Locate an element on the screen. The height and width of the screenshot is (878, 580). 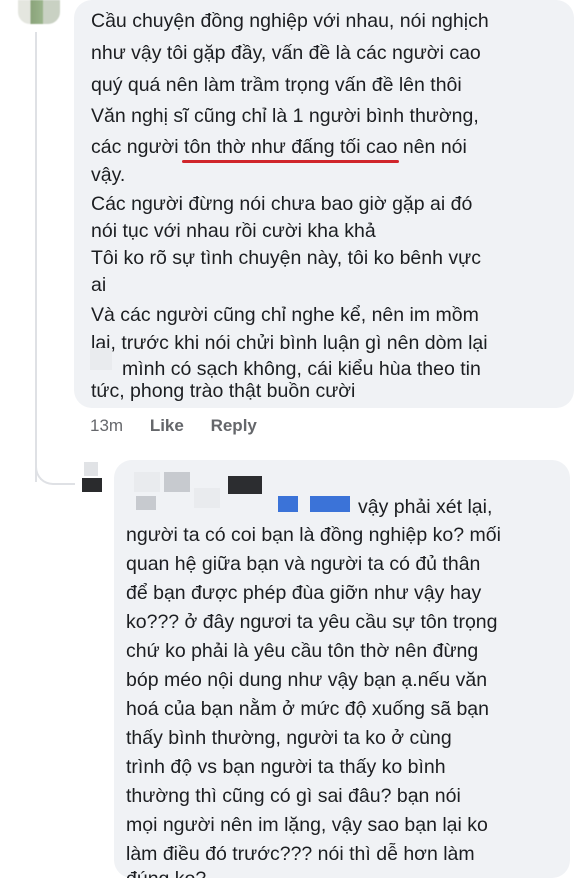
reply-text-line: quan hệ giữa bạn và người ta có đủ thân is located at coordinates (303, 564).